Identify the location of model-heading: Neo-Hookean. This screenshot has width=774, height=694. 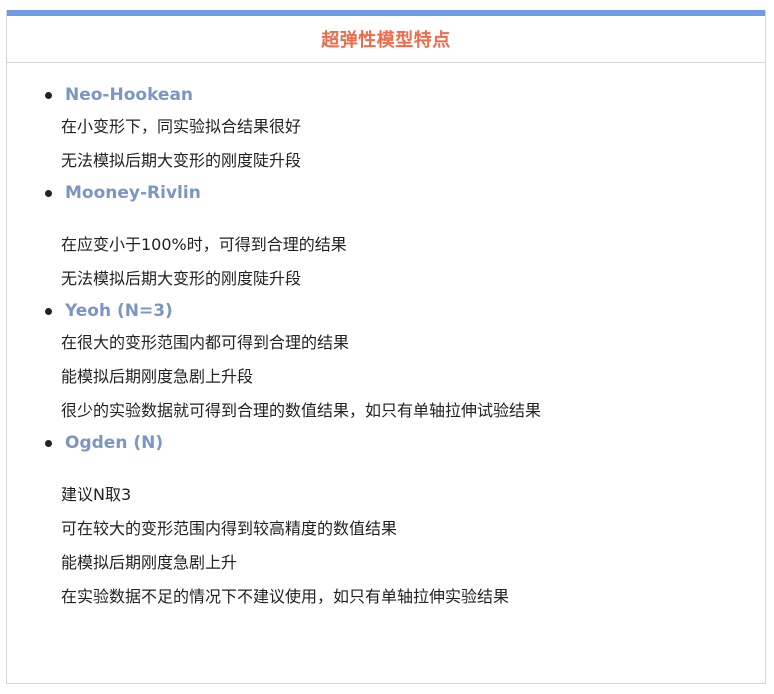
(386, 95).